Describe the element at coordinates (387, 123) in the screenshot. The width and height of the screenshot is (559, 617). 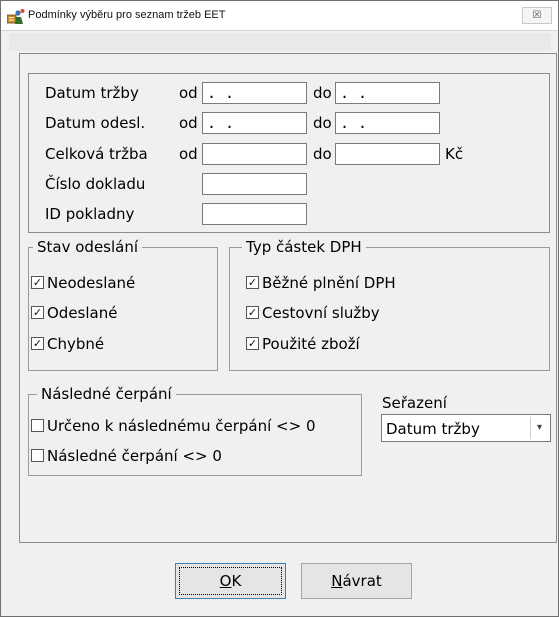
I see `datum-odesl-do-input: . .` at that location.